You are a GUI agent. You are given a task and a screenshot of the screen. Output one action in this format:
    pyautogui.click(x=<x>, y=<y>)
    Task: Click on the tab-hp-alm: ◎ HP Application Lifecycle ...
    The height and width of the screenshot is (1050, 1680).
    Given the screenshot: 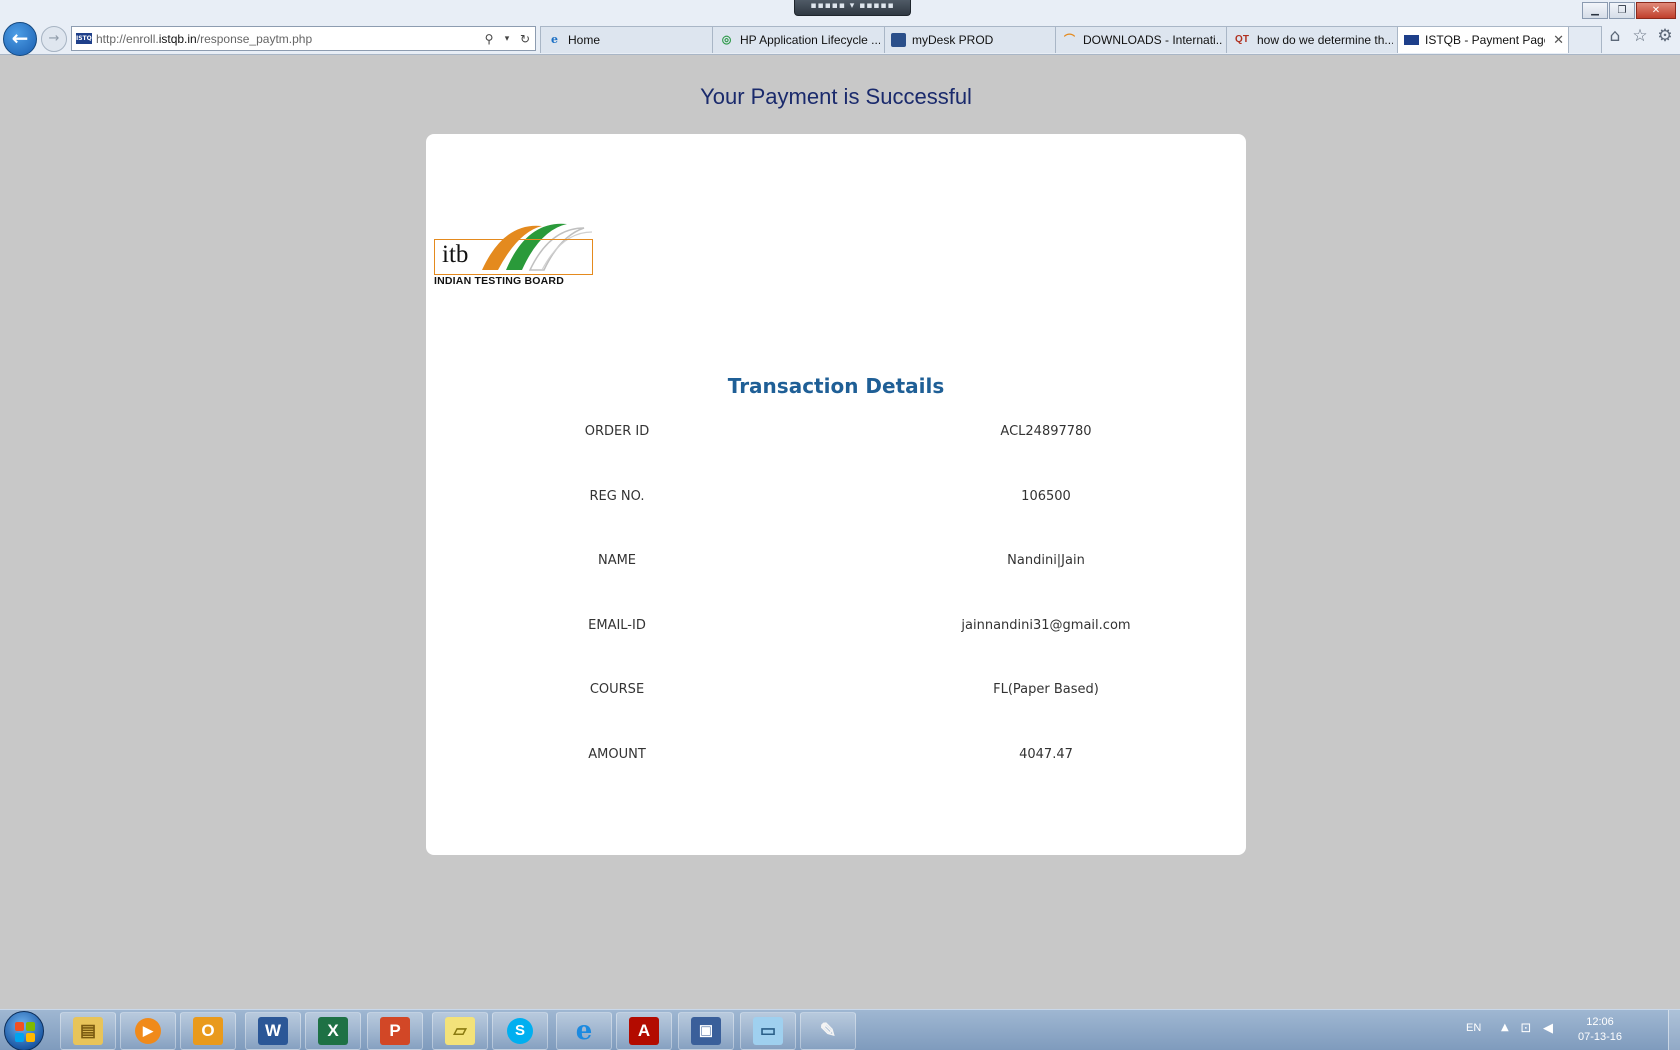 What is the action you would take?
    pyautogui.click(x=798, y=39)
    